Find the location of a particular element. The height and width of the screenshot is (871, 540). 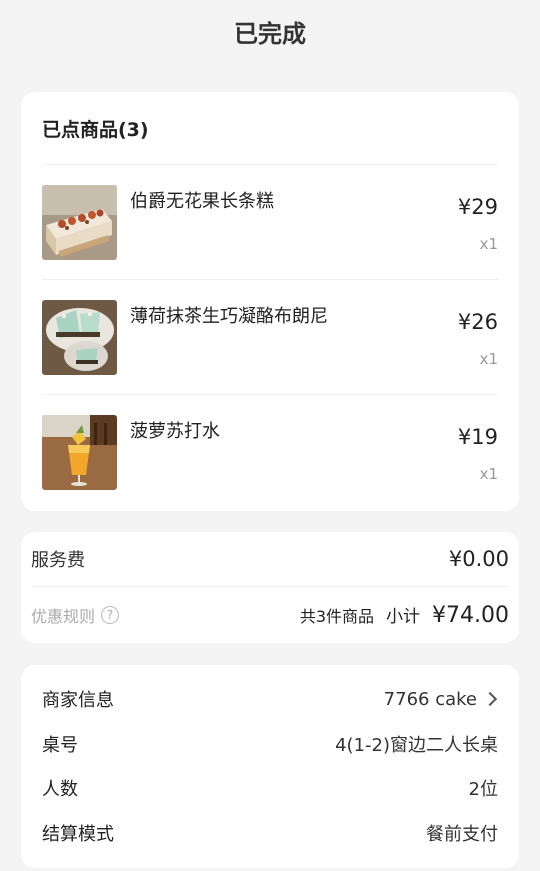

ordered-items-title: 已点商品(3) is located at coordinates (270, 128).